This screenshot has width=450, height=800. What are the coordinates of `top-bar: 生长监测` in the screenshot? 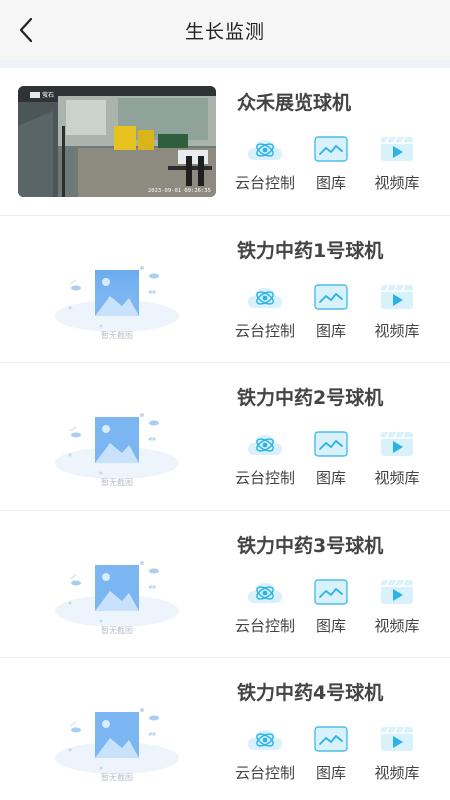 It's located at (225, 30).